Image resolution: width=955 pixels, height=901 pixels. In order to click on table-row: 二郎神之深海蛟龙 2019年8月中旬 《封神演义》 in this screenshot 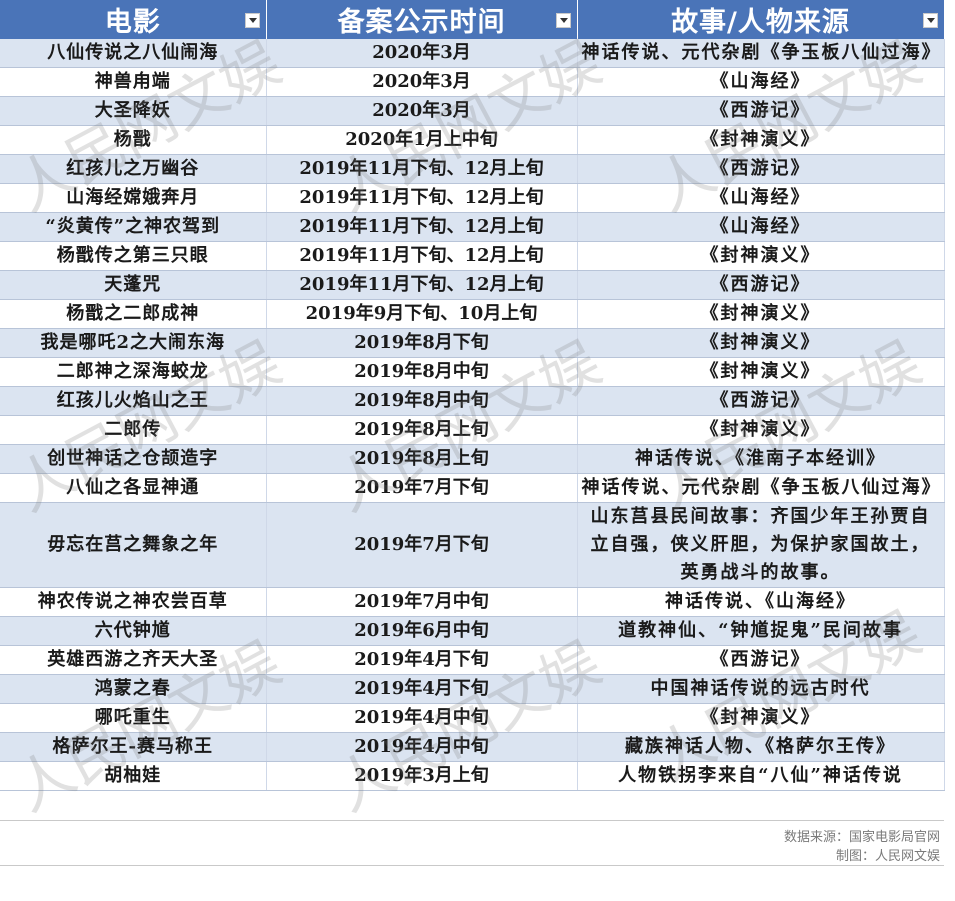, I will do `click(472, 372)`.